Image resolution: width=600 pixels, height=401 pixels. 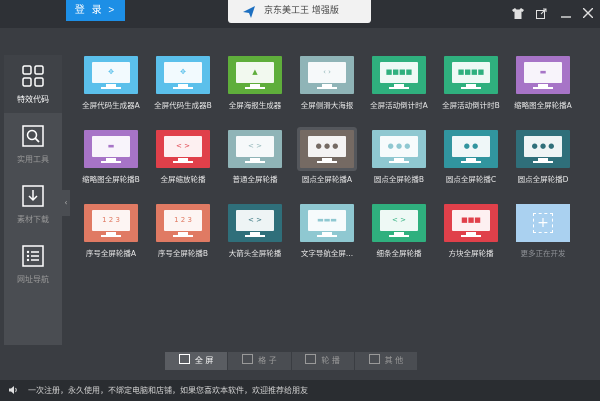 What do you see at coordinates (95, 10) in the screenshot?
I see `login-button: 登 录 >` at bounding box center [95, 10].